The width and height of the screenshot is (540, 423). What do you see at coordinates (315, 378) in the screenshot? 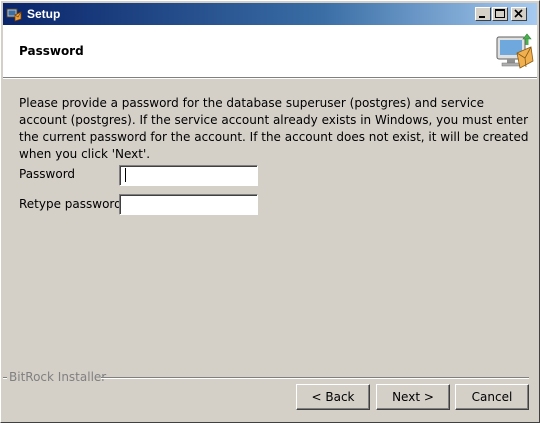
I see `footer-divider` at bounding box center [315, 378].